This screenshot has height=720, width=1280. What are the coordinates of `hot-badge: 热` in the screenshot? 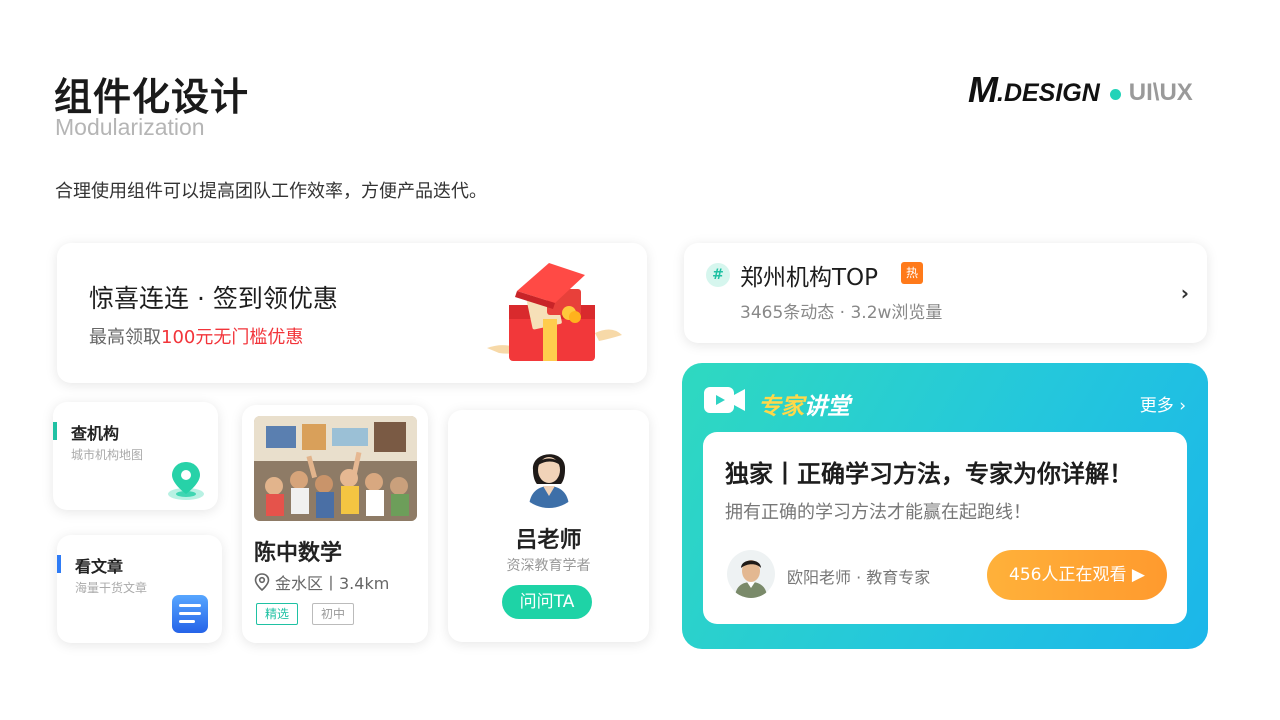 It's located at (912, 273).